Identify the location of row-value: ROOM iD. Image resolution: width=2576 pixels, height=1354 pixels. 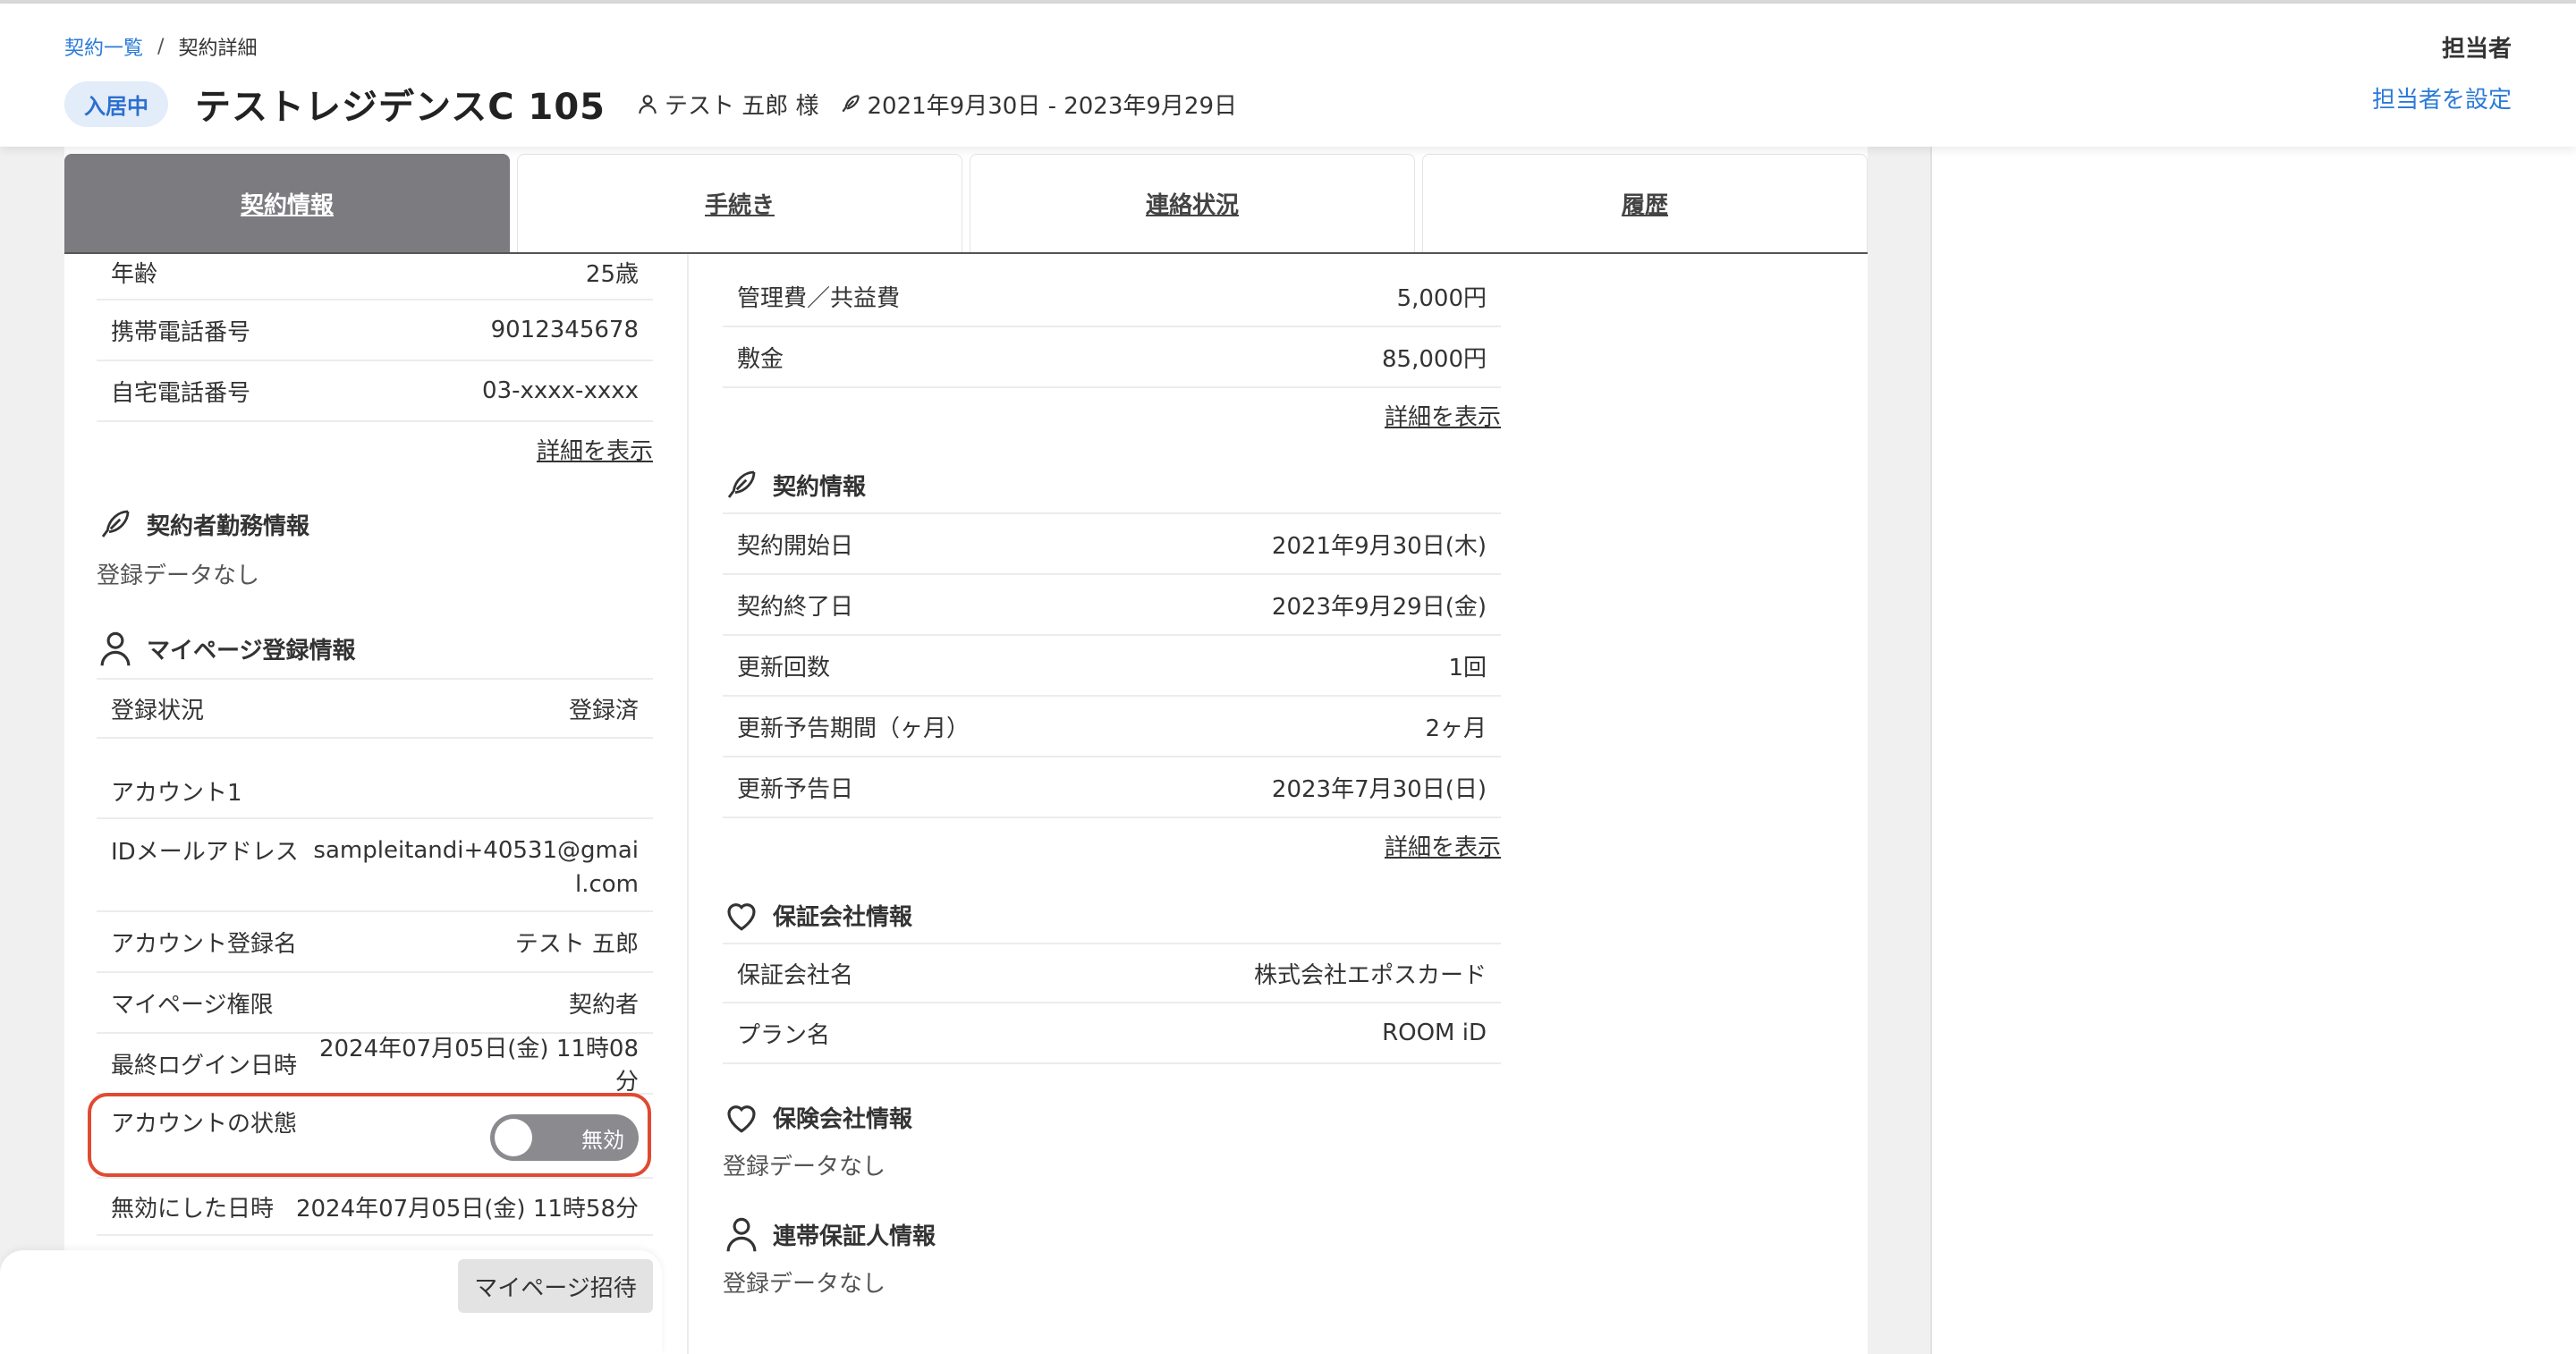
(1434, 1033).